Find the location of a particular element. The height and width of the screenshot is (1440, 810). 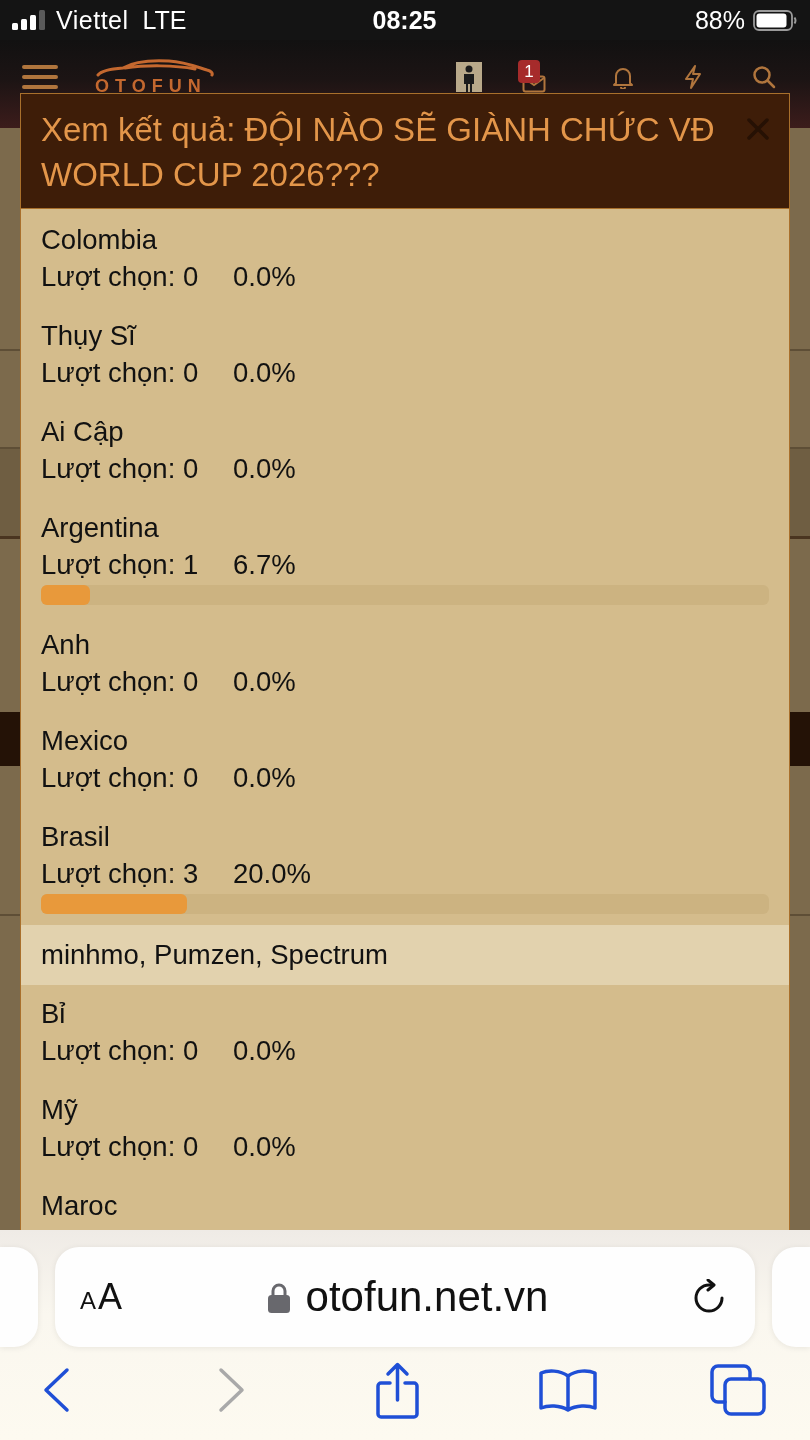

logo-text: OTOFUN is located at coordinates (151, 86).